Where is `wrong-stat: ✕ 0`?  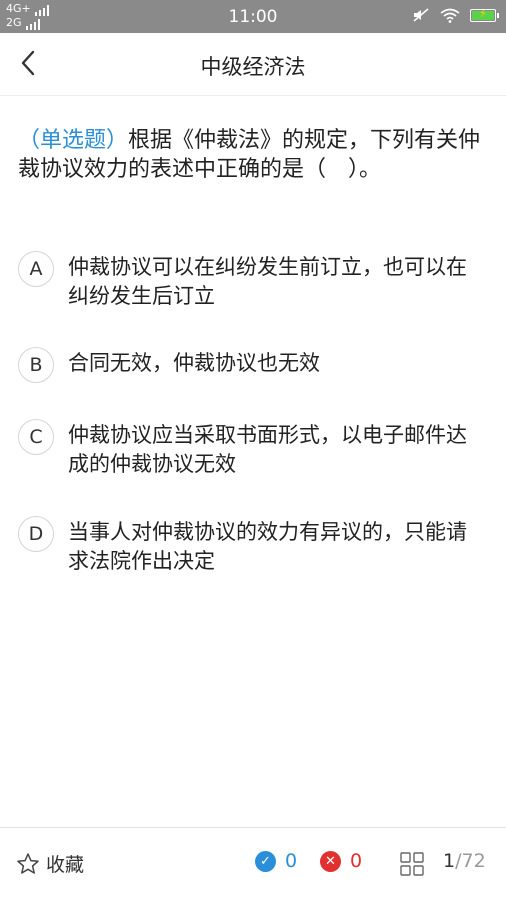
wrong-stat: ✕ 0 is located at coordinates (341, 861).